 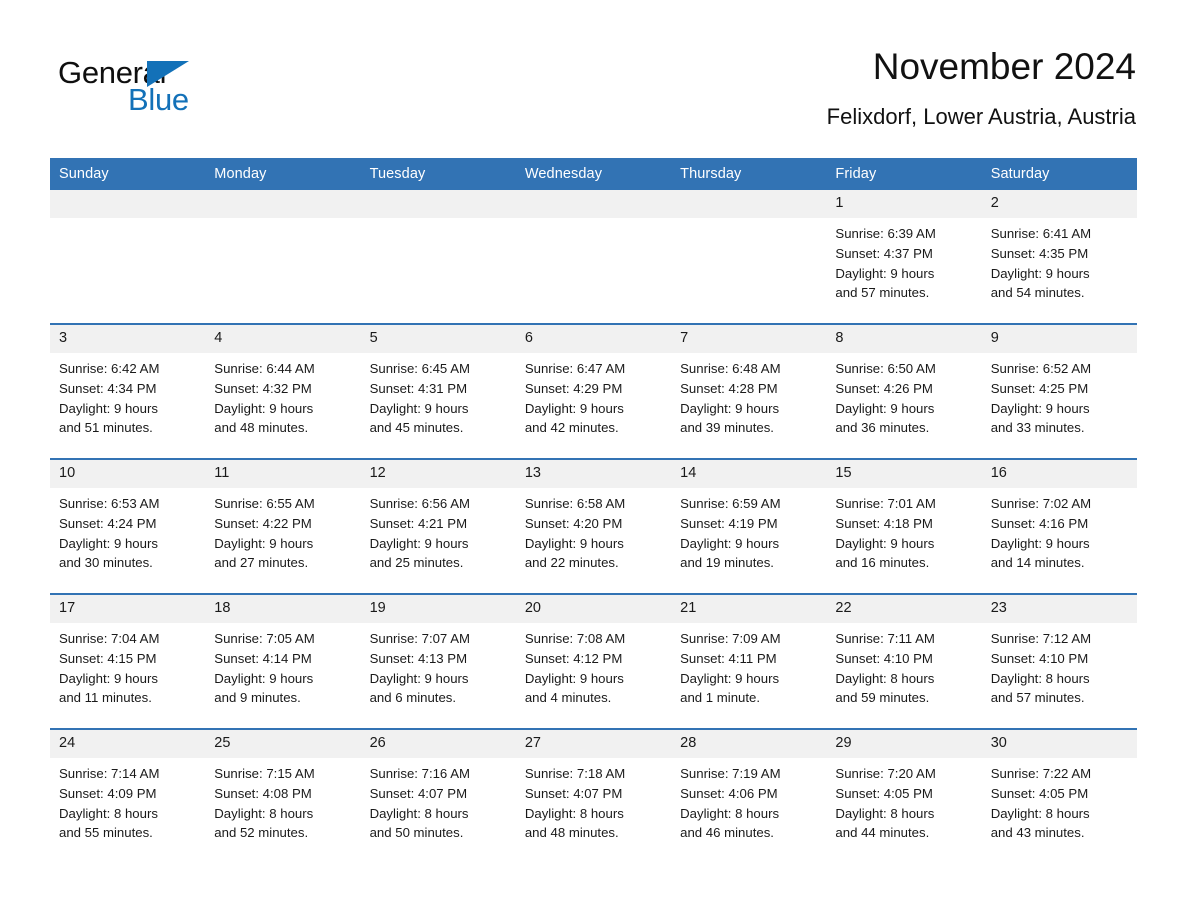 I want to click on day-sun-info, so click(x=282, y=221).